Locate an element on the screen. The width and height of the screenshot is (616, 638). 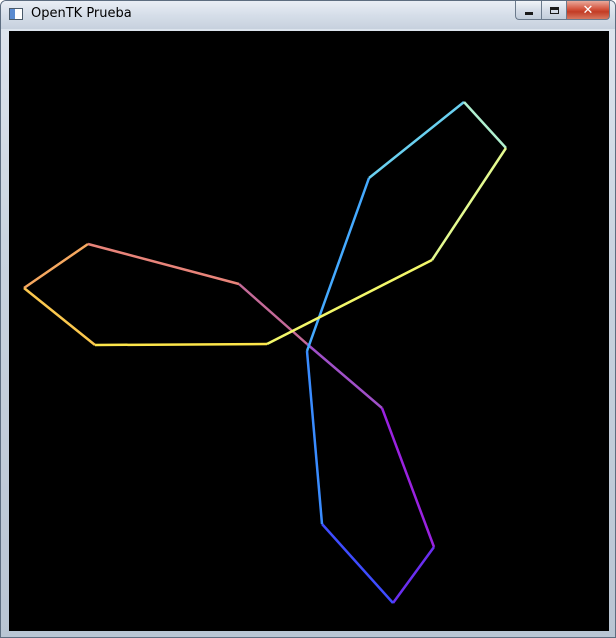
minimize-icon is located at coordinates (528, 13).